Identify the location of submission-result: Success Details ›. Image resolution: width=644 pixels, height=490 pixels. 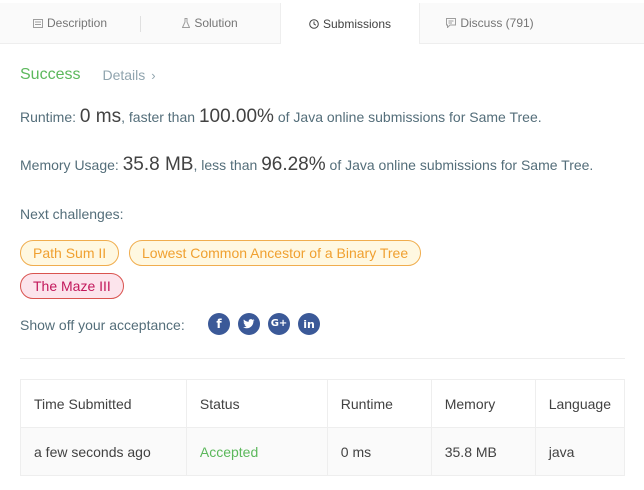
(88, 75).